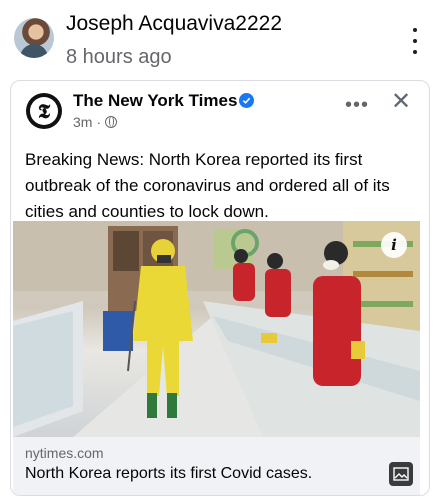  I want to click on post-timestamp: 8 hours ago, so click(119, 57).